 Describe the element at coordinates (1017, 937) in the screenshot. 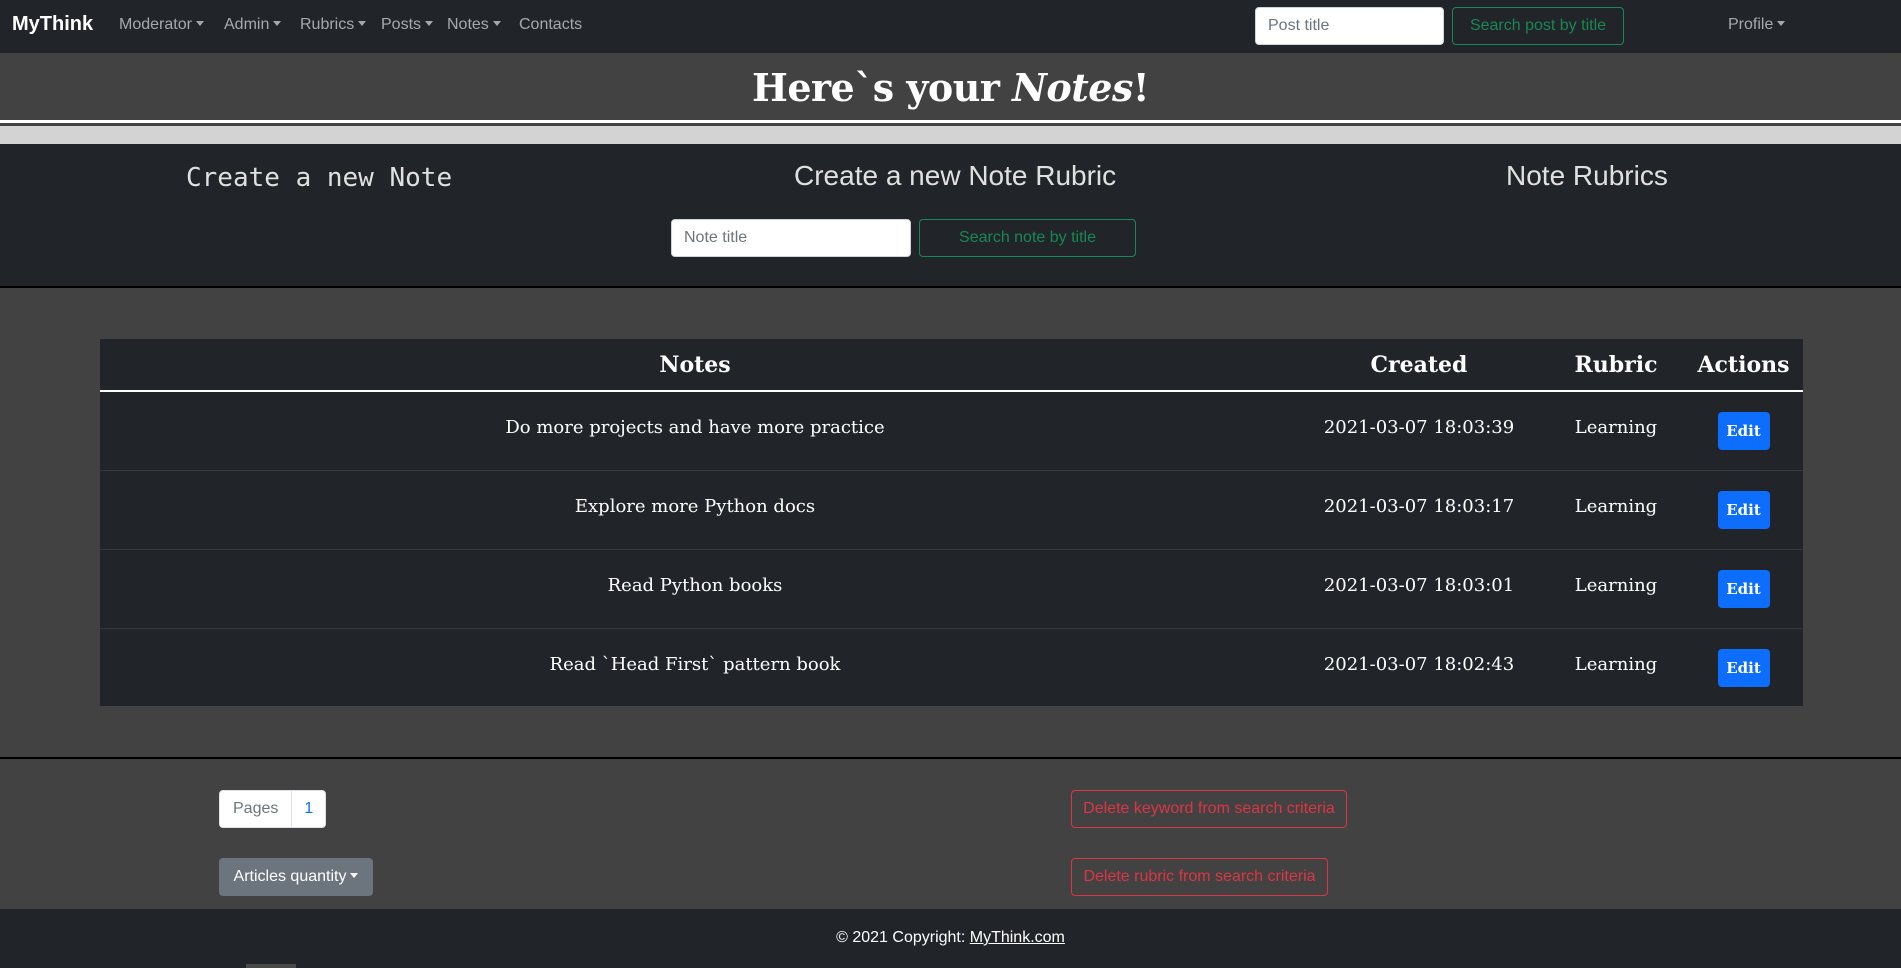

I see `footer-link: MyThink.com` at that location.